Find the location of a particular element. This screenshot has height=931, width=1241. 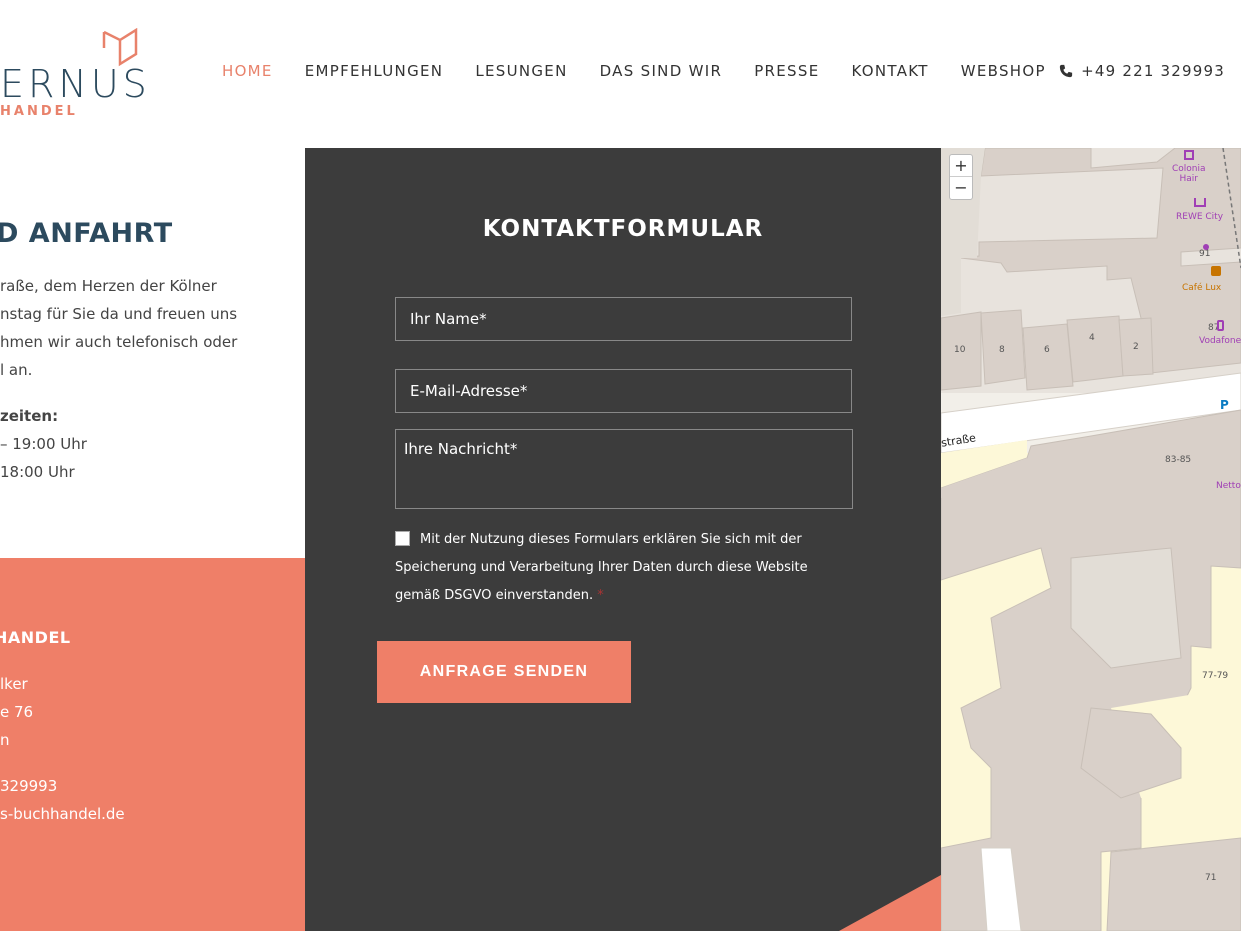

map-poi-colonia: Colonia Hair is located at coordinates (1189, 174).